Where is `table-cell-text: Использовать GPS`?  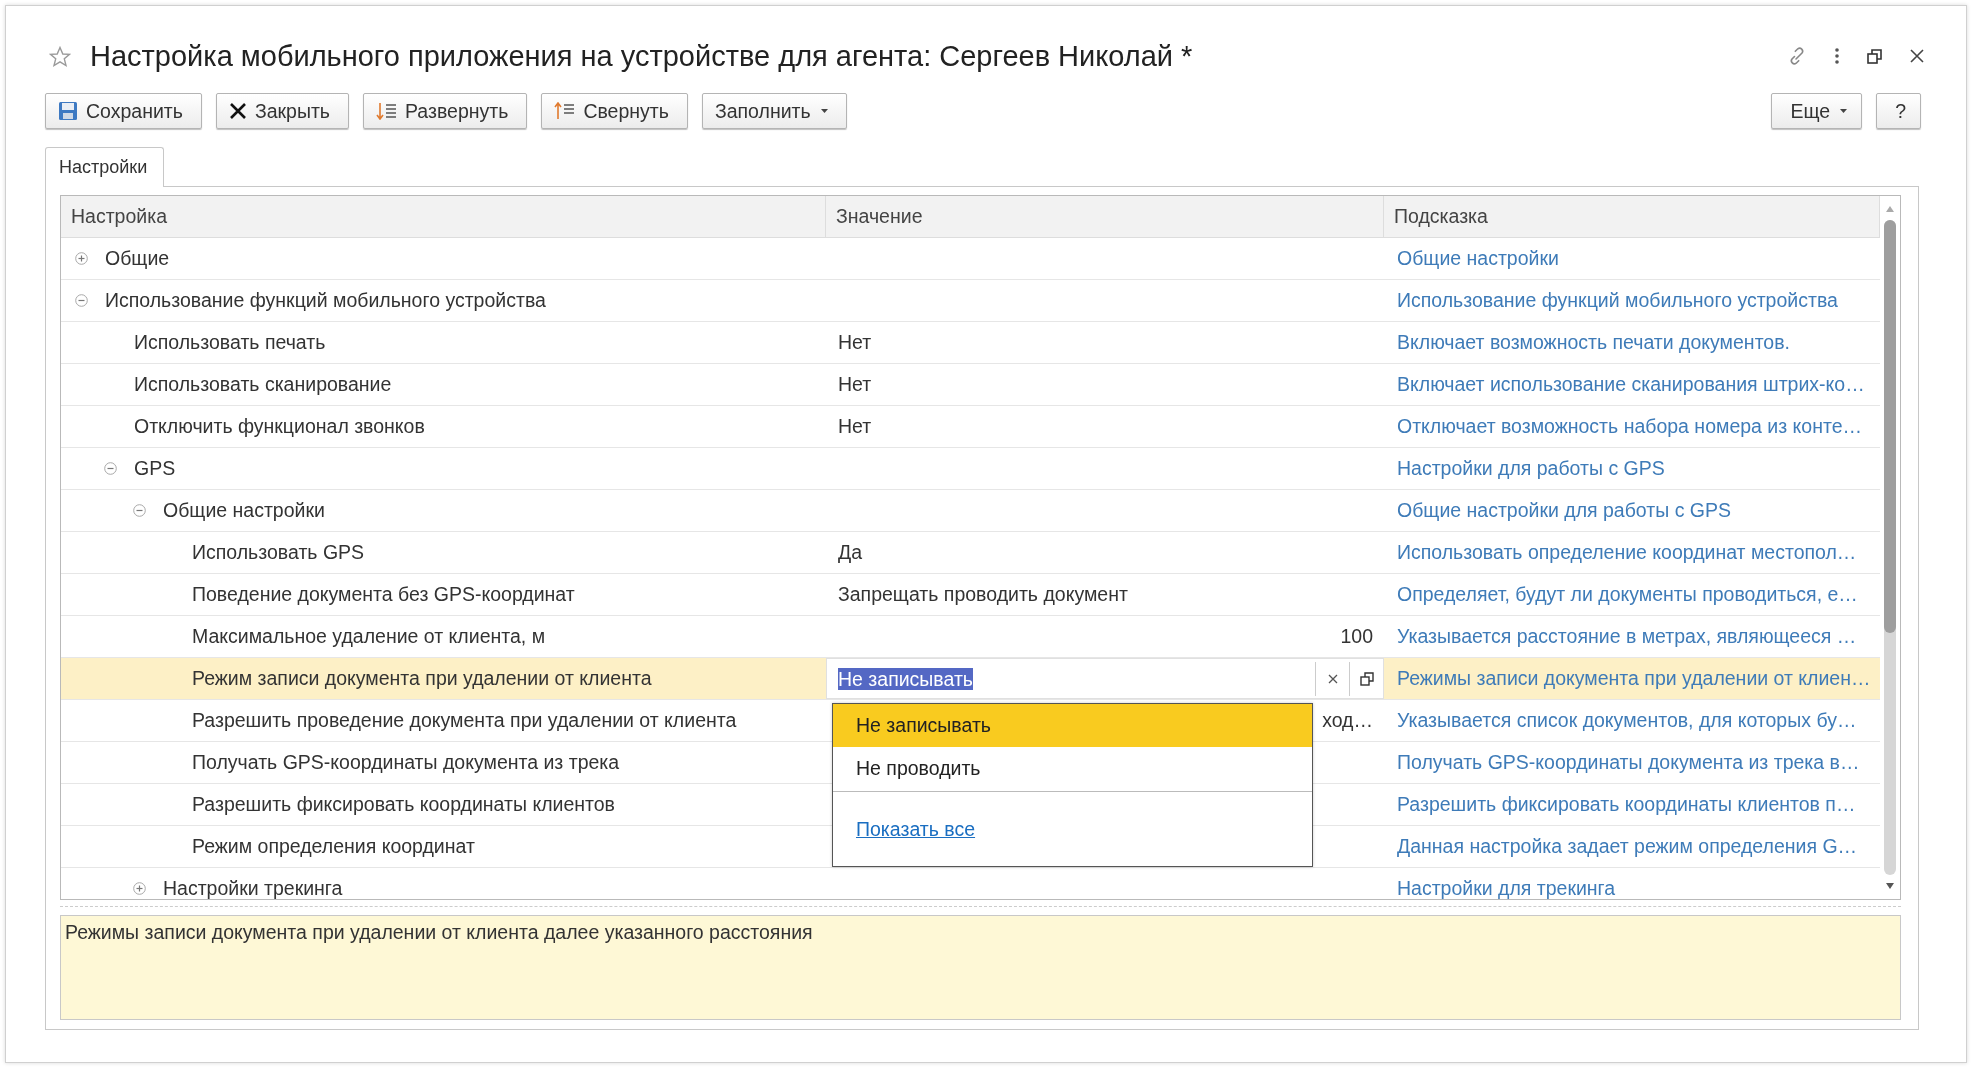 table-cell-text: Использовать GPS is located at coordinates (278, 552).